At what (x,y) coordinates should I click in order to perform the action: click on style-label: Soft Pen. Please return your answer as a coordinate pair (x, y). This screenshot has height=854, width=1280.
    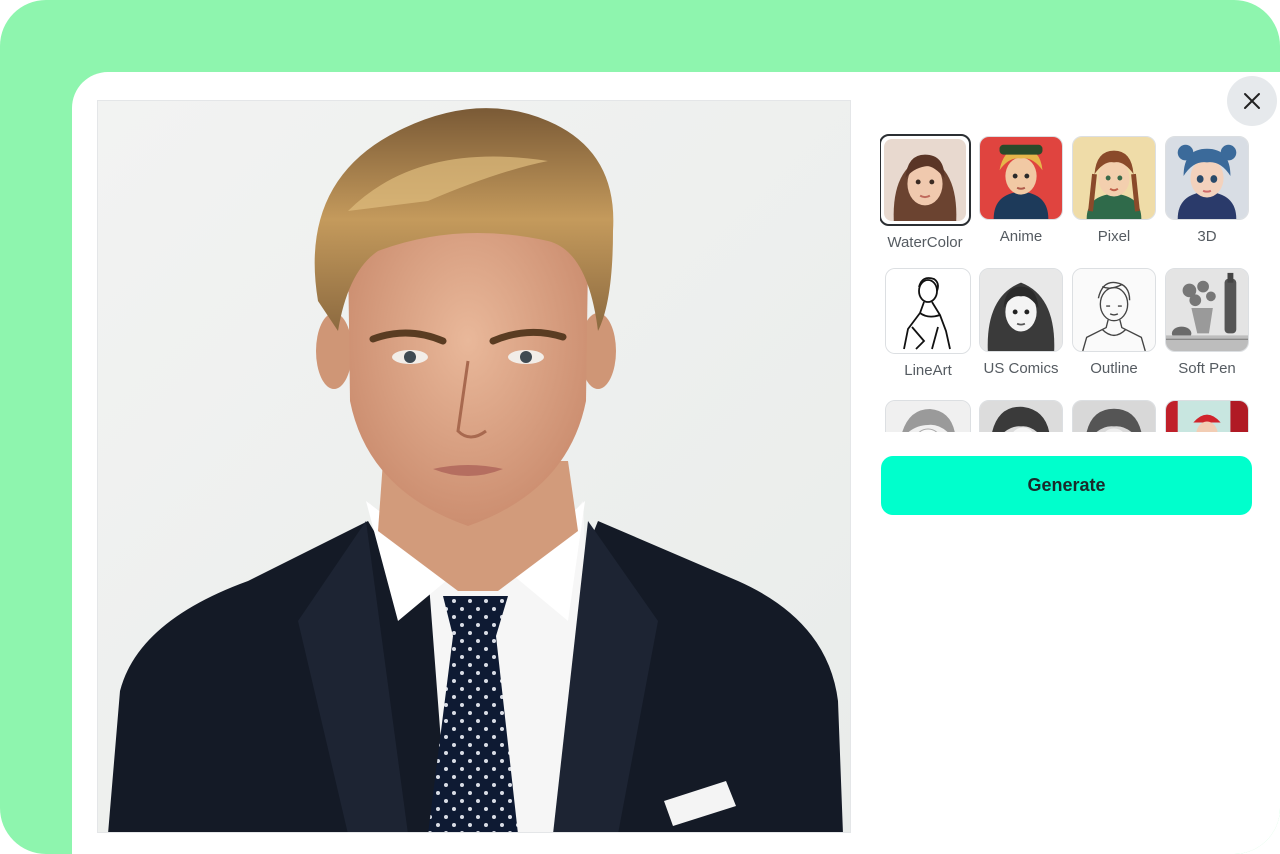
    Looking at the image, I should click on (1207, 368).